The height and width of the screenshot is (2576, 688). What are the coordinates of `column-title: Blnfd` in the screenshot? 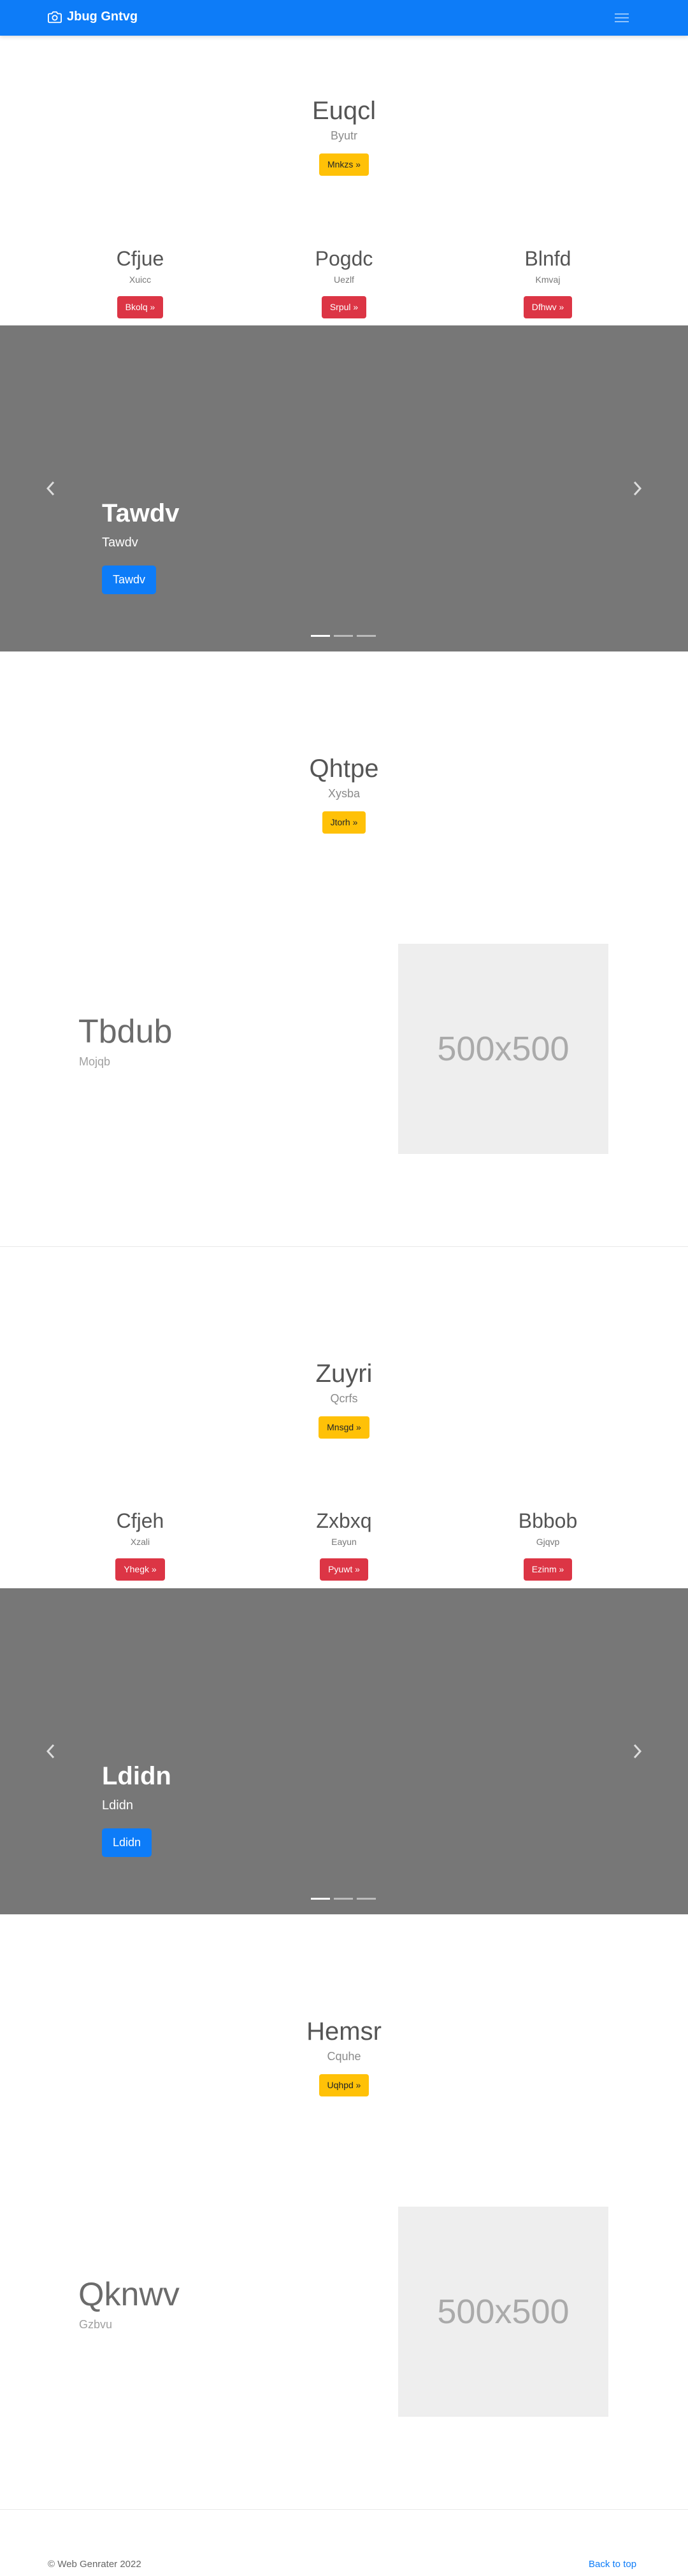 It's located at (547, 259).